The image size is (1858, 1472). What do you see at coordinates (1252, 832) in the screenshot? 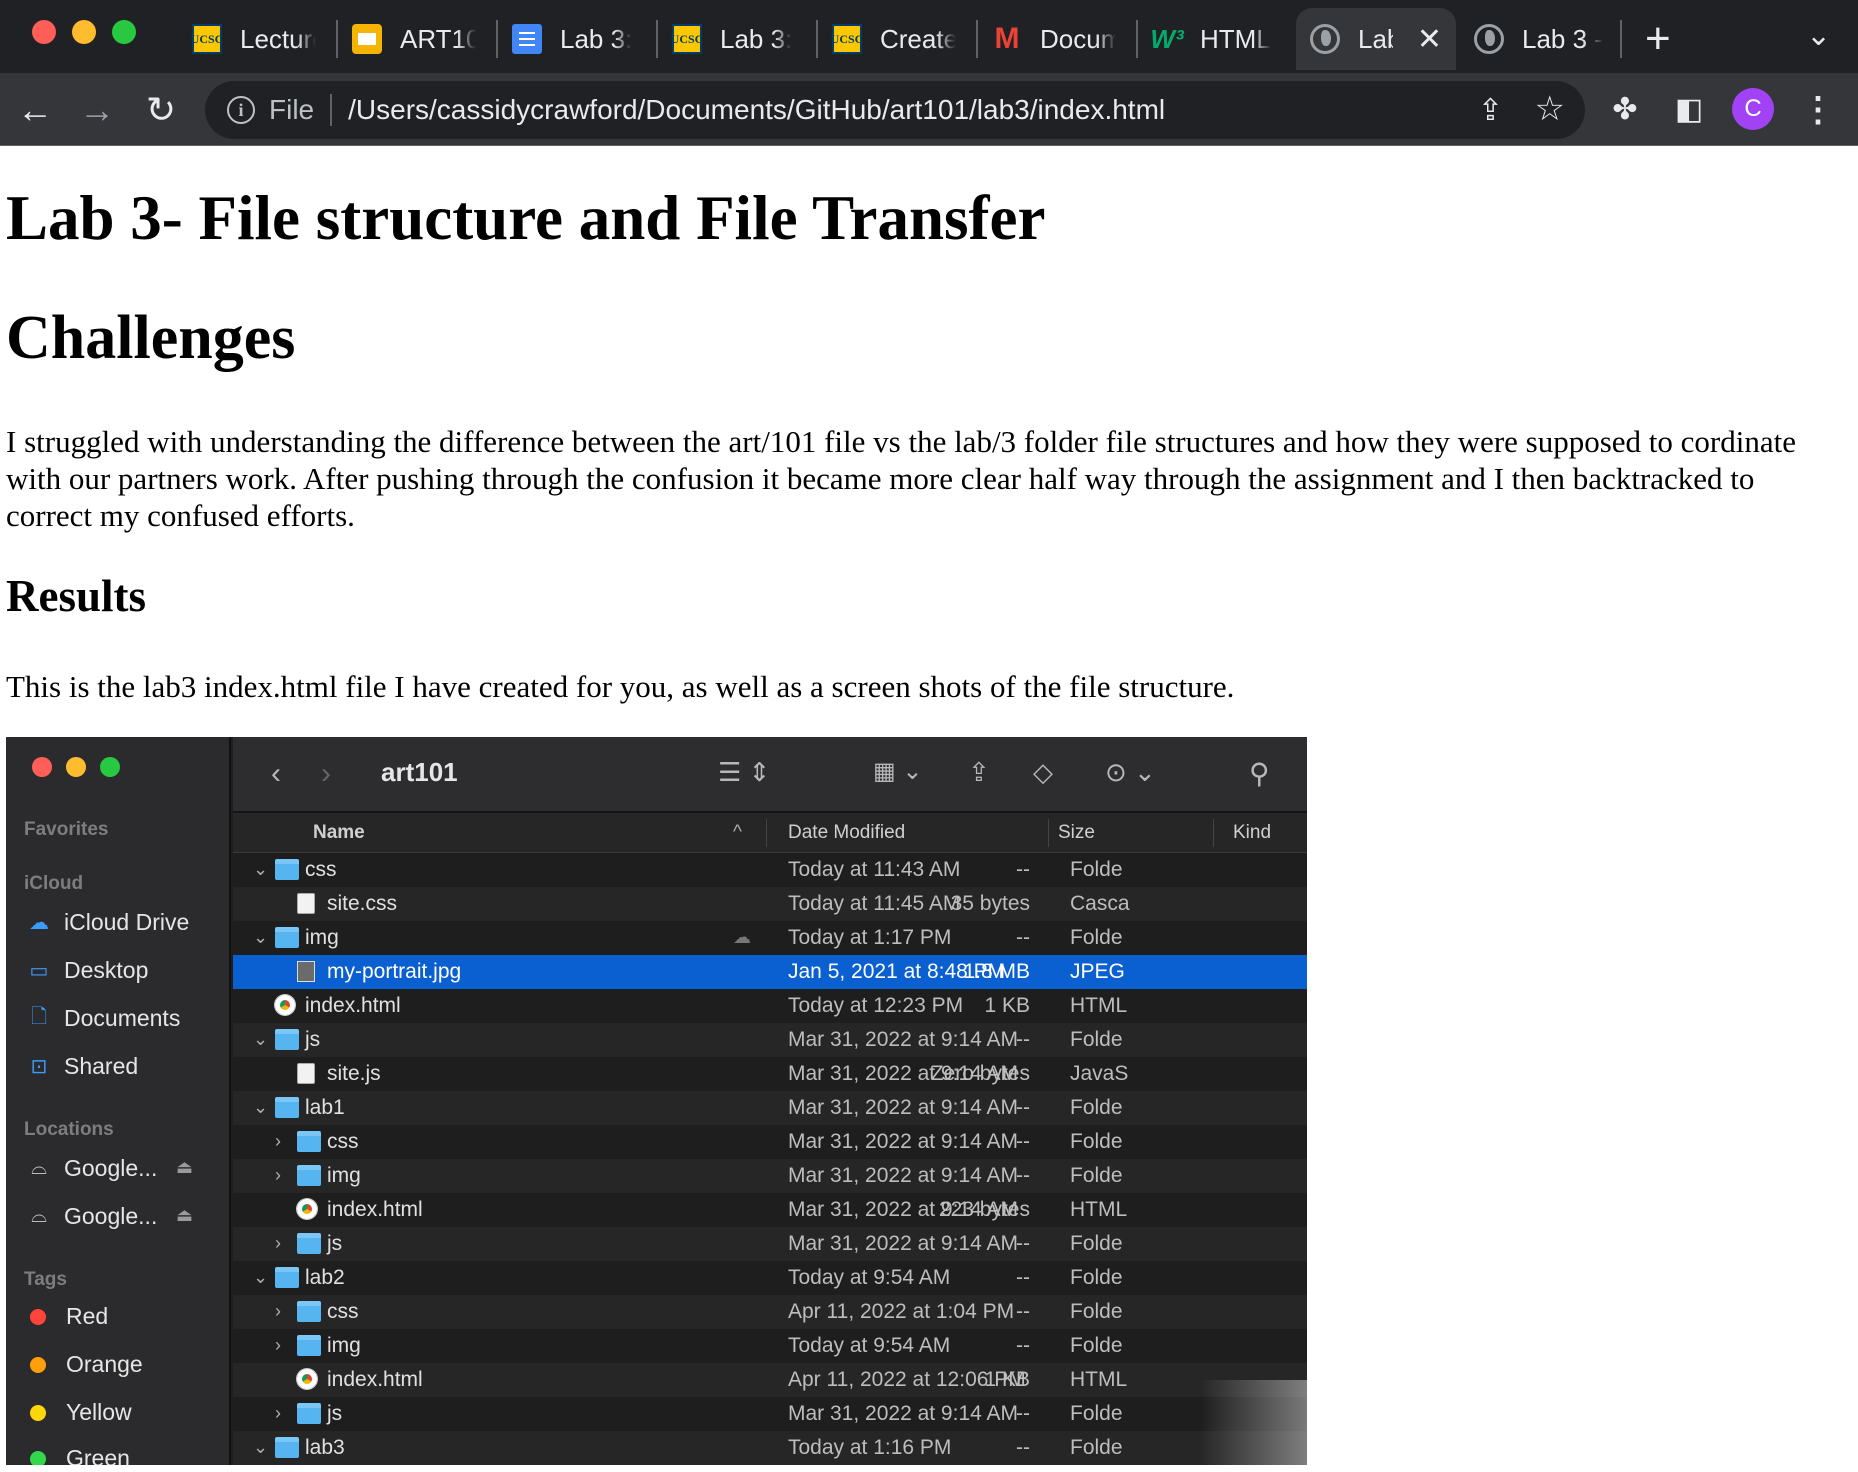
I see `column-kind: Kind` at bounding box center [1252, 832].